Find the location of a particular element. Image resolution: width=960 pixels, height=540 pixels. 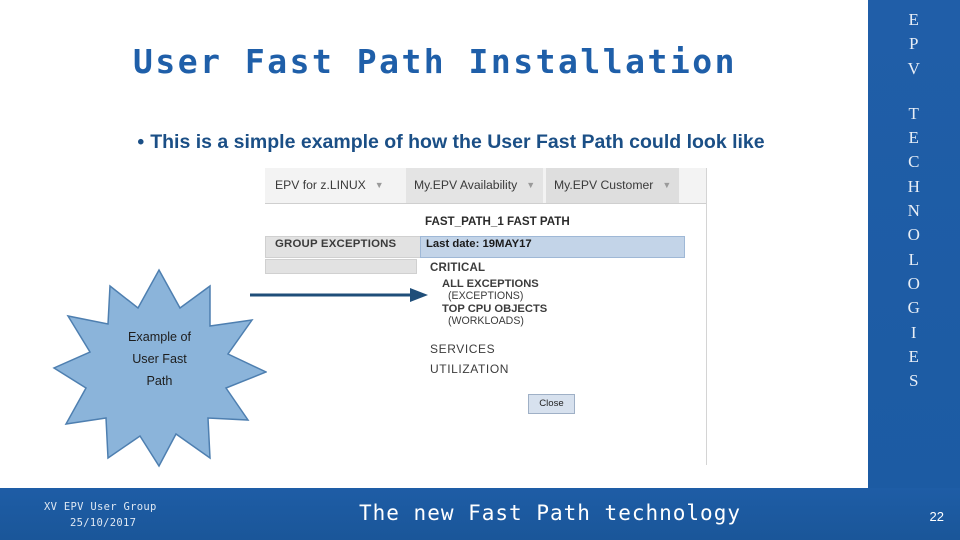

menu-item-label: EPV for z.LINUX is located at coordinates (320, 185).